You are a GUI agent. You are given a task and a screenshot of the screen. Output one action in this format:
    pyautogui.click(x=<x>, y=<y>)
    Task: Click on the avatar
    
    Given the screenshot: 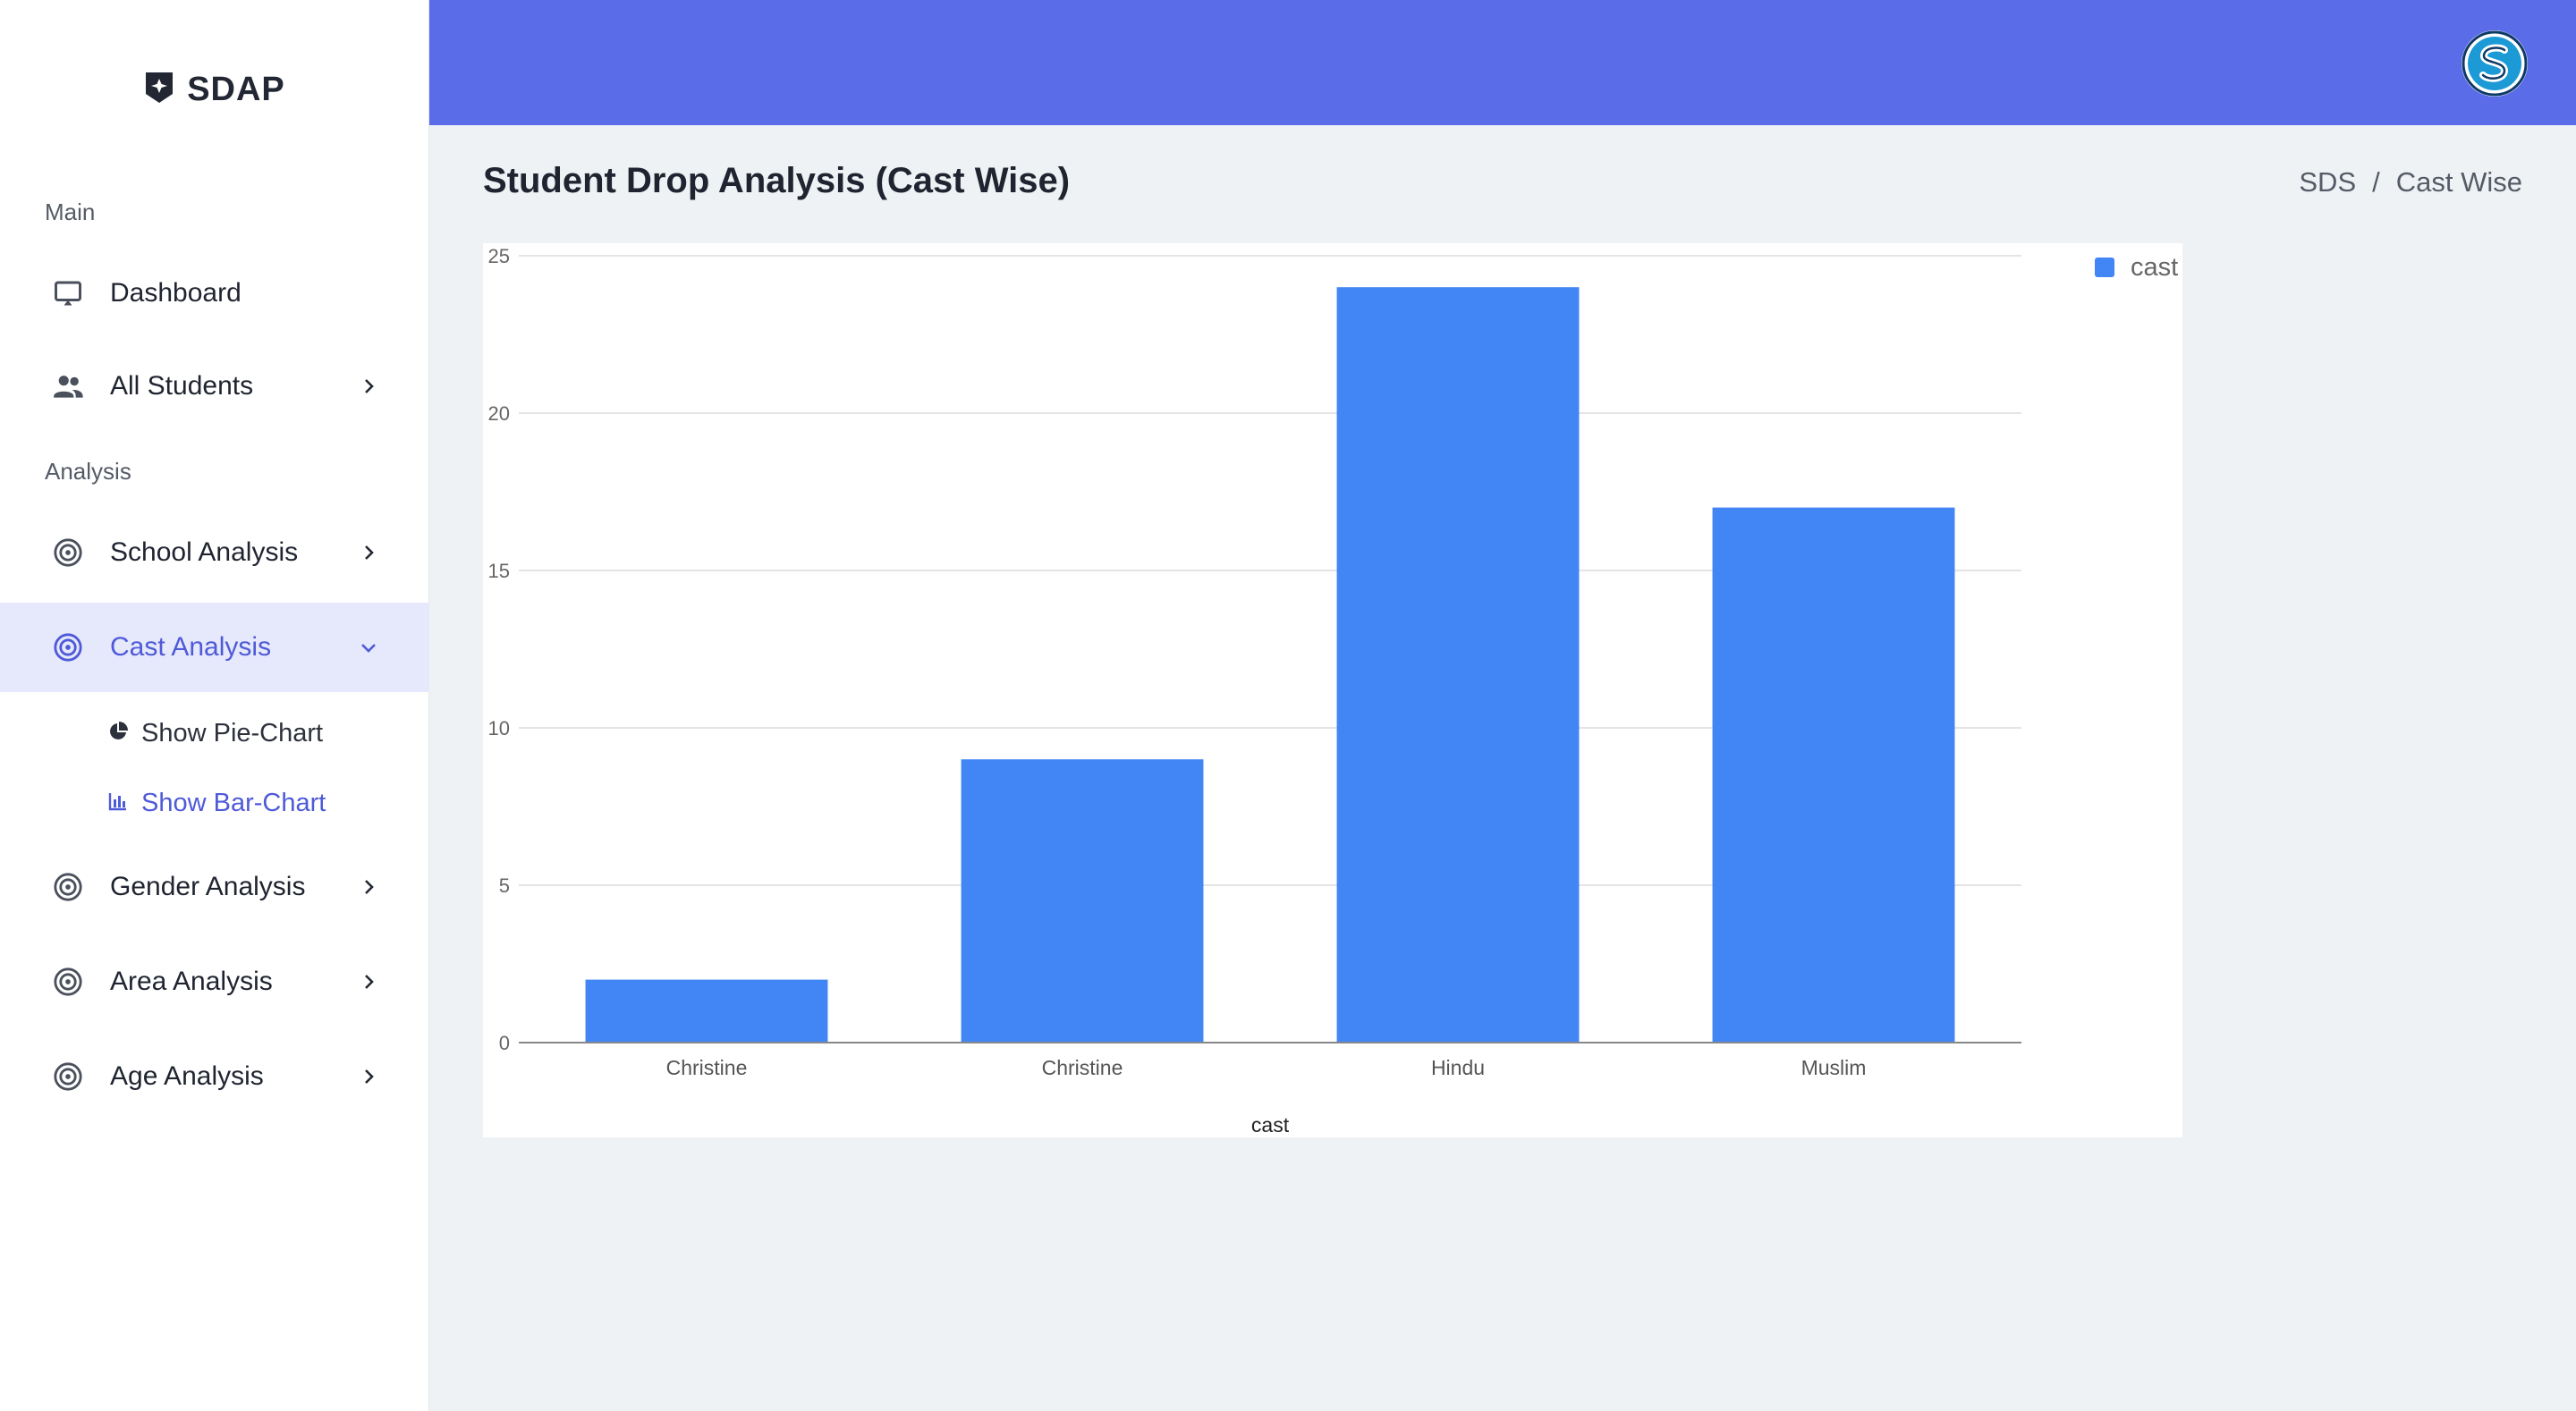 What is the action you would take?
    pyautogui.click(x=2495, y=64)
    